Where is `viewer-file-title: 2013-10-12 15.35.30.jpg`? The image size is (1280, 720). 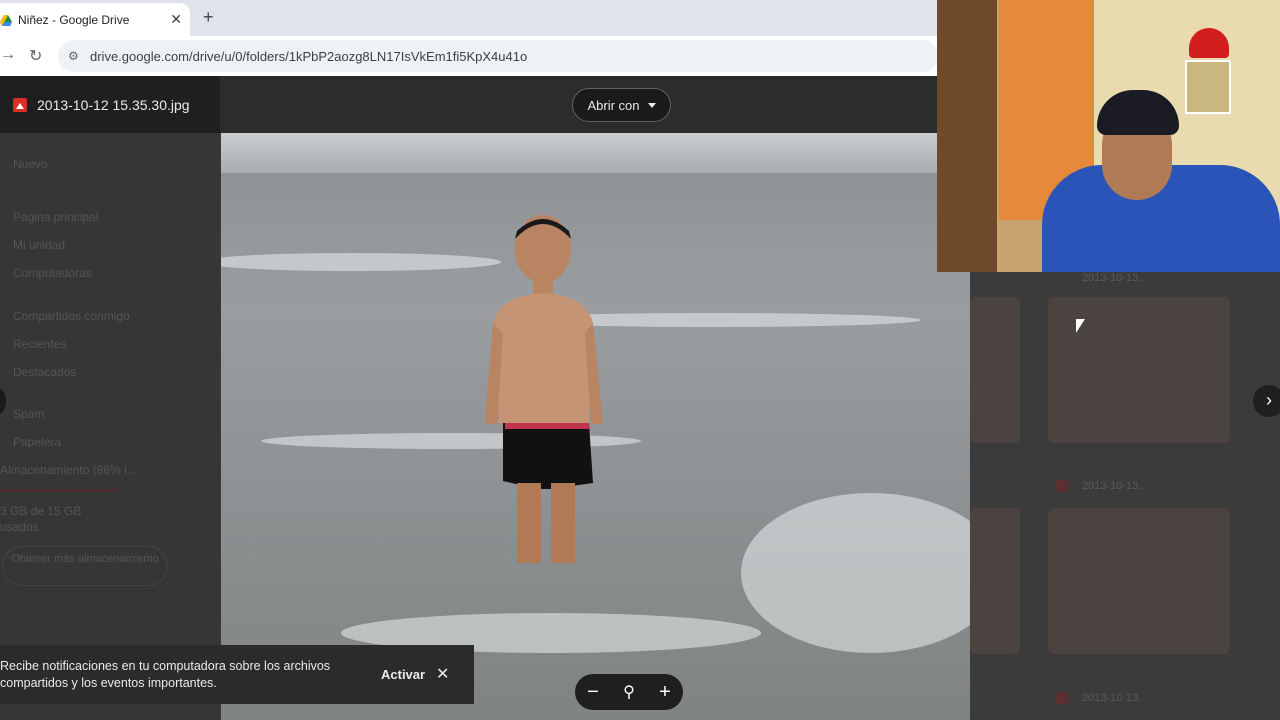 viewer-file-title: 2013-10-12 15.35.30.jpg is located at coordinates (110, 104).